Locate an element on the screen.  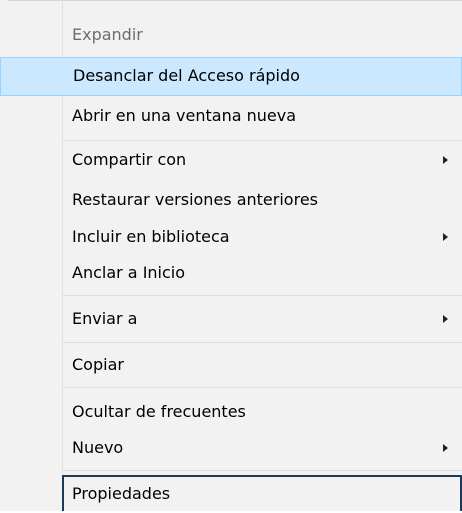
menu-item-compartir-con: Compartir con is located at coordinates (231, 160).